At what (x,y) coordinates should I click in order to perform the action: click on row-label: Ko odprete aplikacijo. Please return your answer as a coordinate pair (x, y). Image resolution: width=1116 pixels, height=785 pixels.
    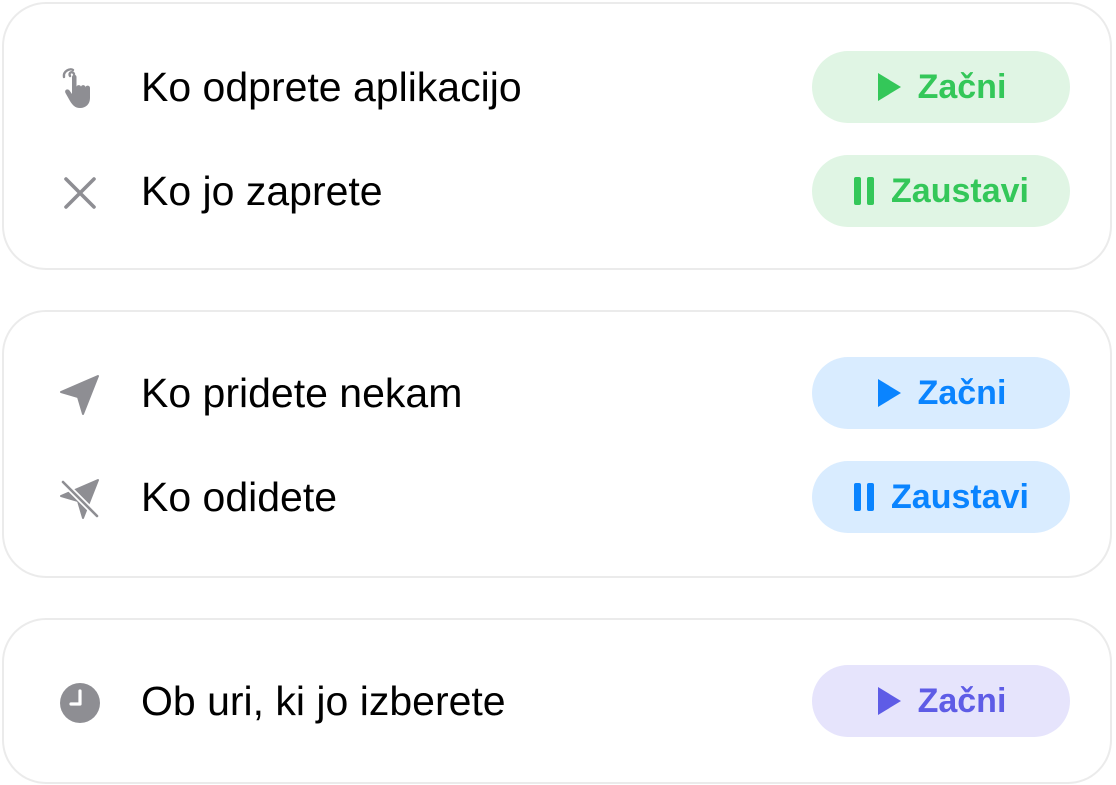
    Looking at the image, I should click on (331, 87).